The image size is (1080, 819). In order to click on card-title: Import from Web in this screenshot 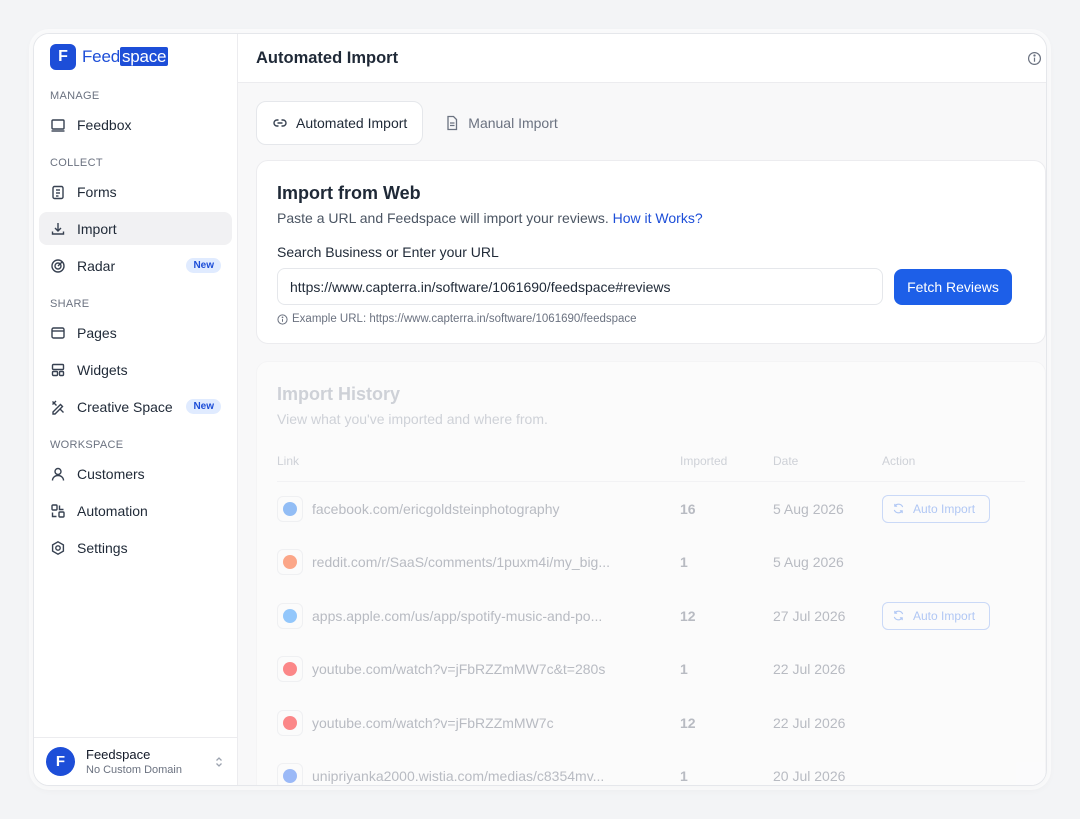, I will do `click(349, 193)`.